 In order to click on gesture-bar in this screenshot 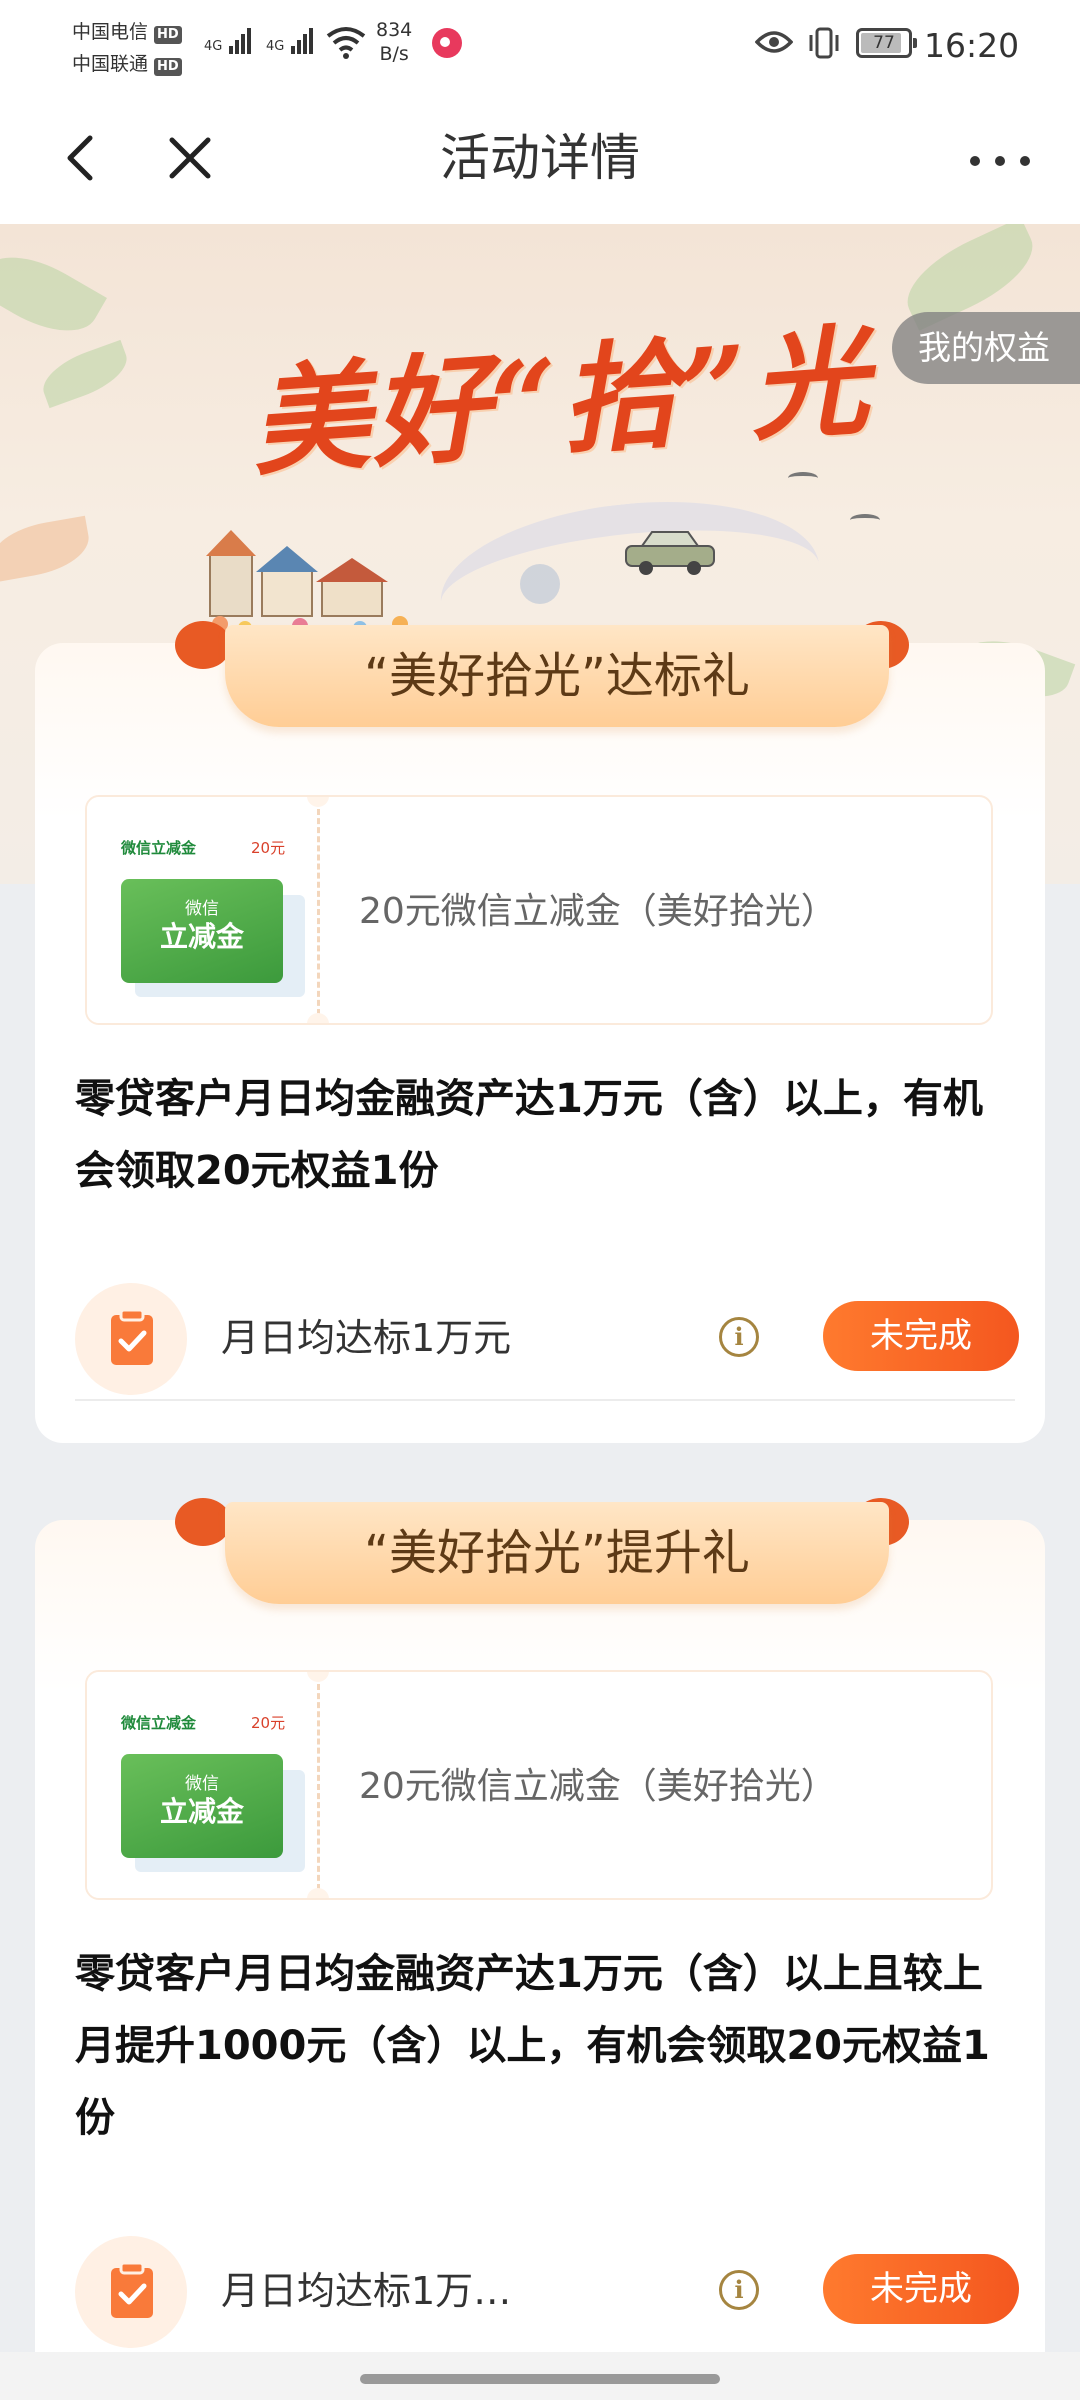, I will do `click(540, 2376)`.